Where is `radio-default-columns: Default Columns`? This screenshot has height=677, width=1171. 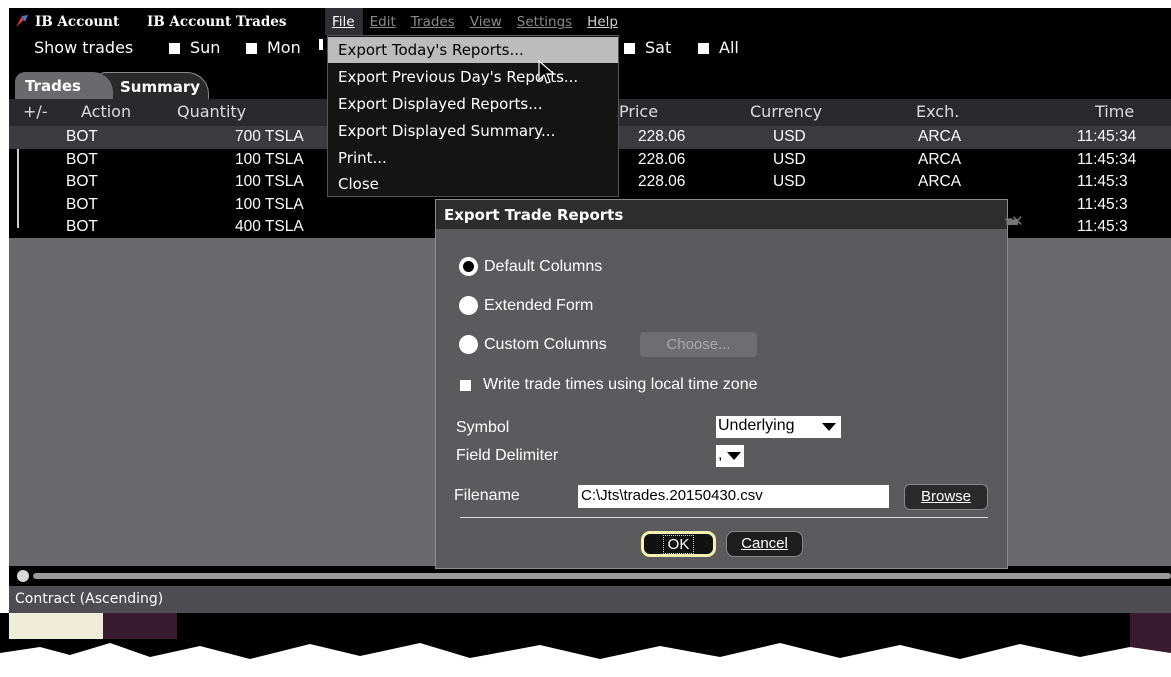 radio-default-columns: Default Columns is located at coordinates (530, 266).